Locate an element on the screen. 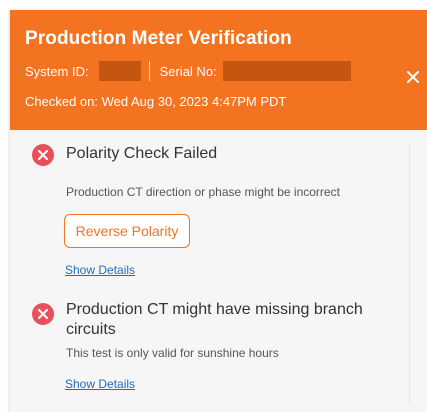 This screenshot has height=412, width=427. serial-no-value-redacted is located at coordinates (286, 71).